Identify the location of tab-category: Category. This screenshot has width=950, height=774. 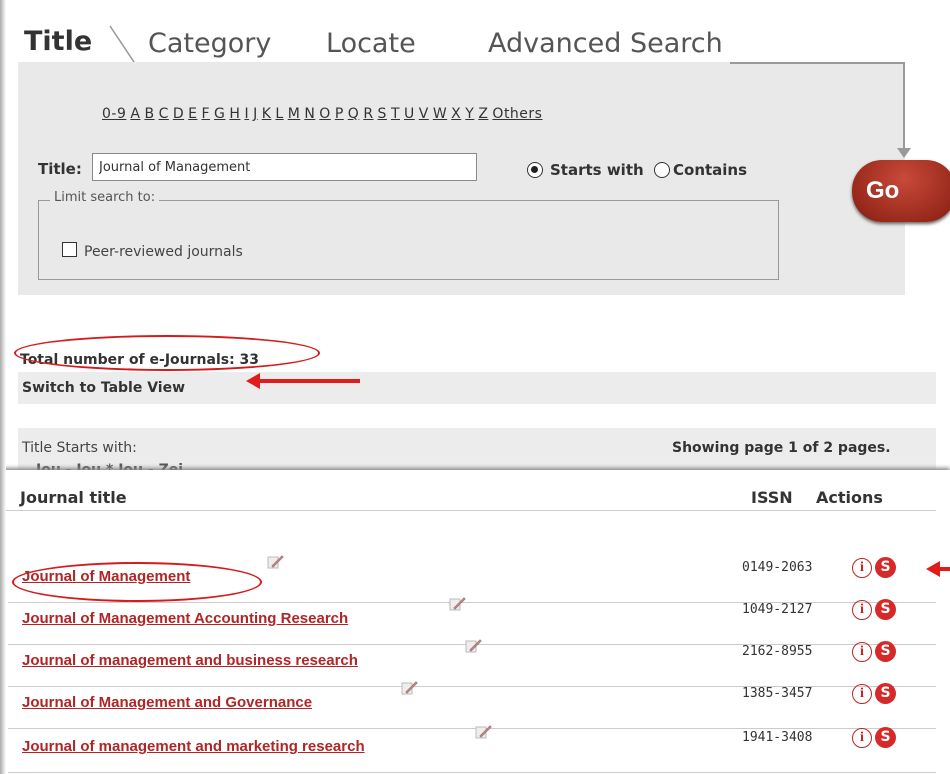
(209, 43).